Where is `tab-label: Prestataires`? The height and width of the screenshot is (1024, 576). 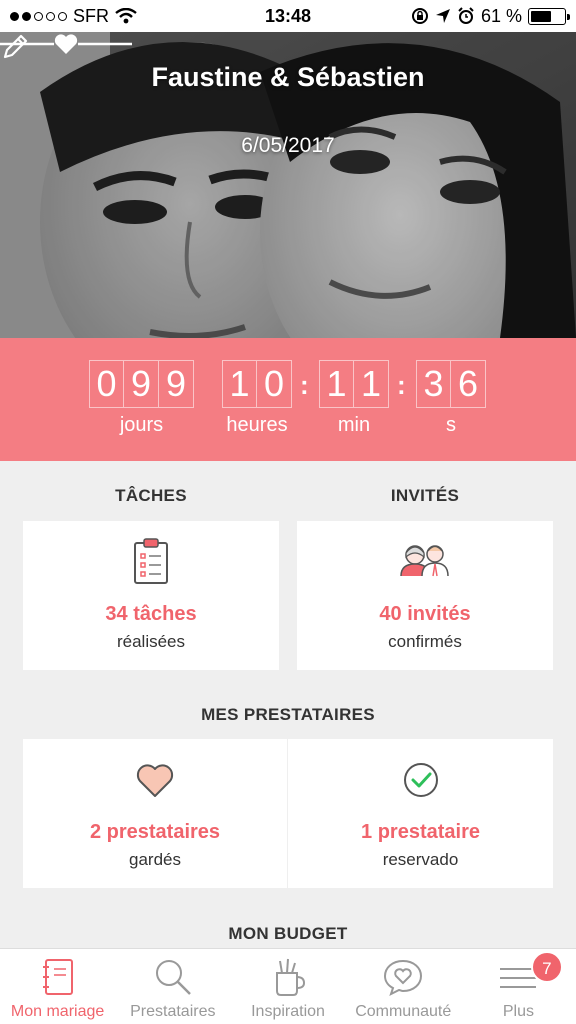
tab-label: Prestataires is located at coordinates (173, 1011).